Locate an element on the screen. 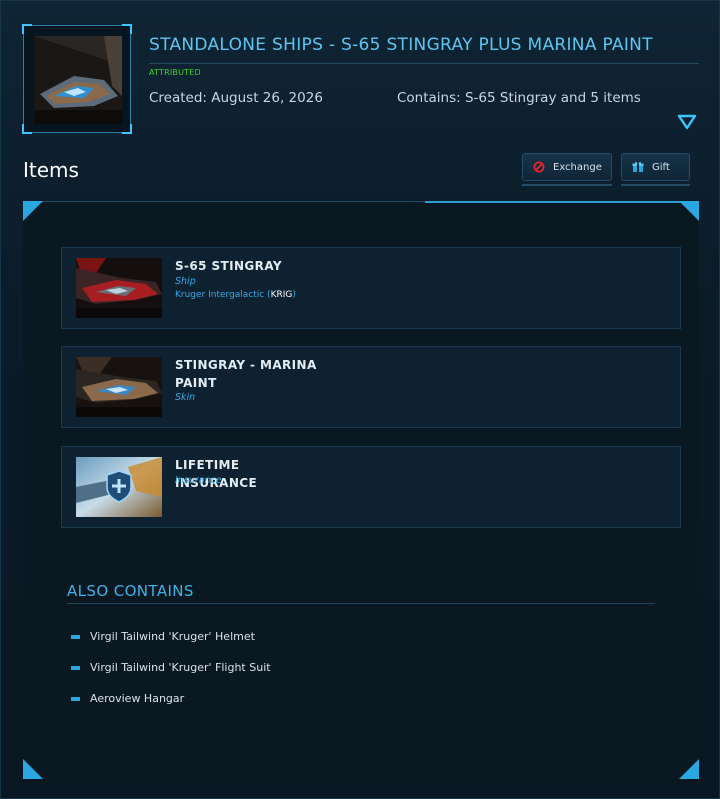 This screenshot has width=720, height=799. item-manufacturer: Kruger Intergalactic (KRIG) is located at coordinates (235, 295).